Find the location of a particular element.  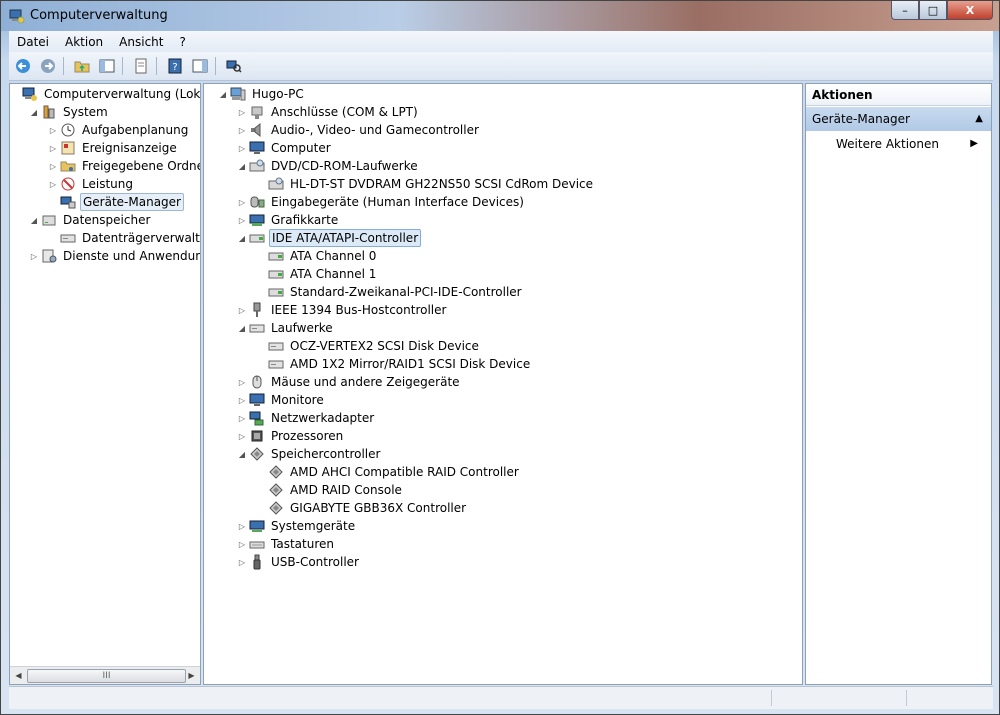

usb-icon is located at coordinates (257, 562).